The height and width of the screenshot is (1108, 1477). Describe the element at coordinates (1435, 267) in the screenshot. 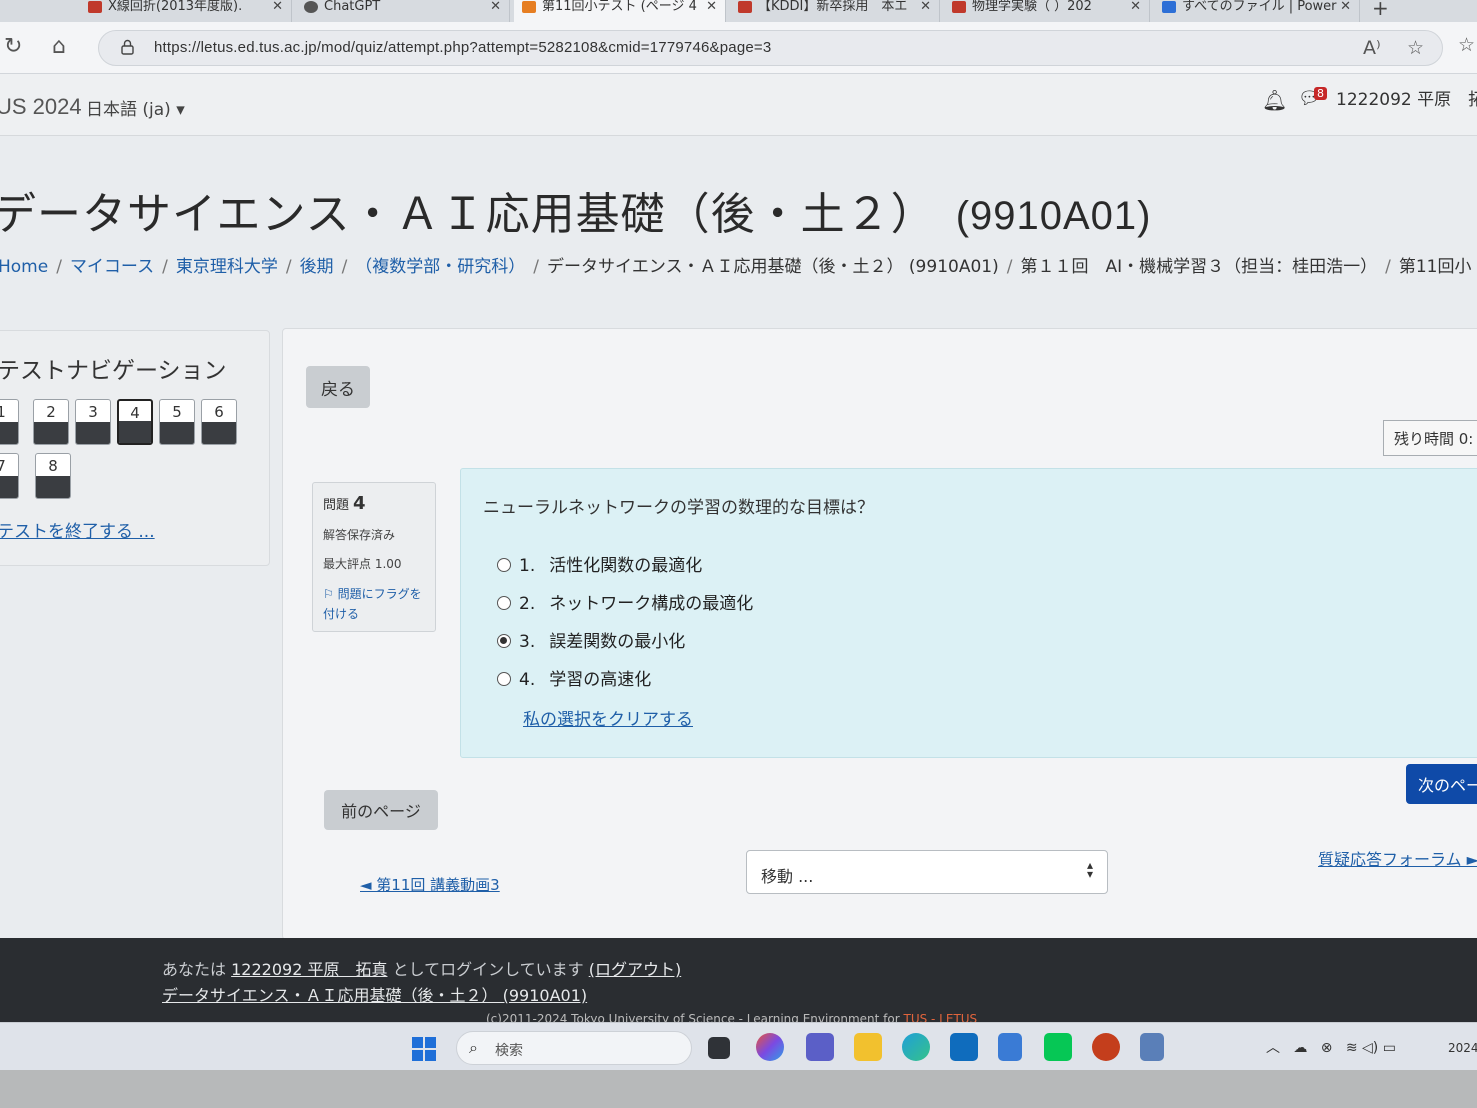

I see `breadcrumb-quiz: 第11回小` at that location.